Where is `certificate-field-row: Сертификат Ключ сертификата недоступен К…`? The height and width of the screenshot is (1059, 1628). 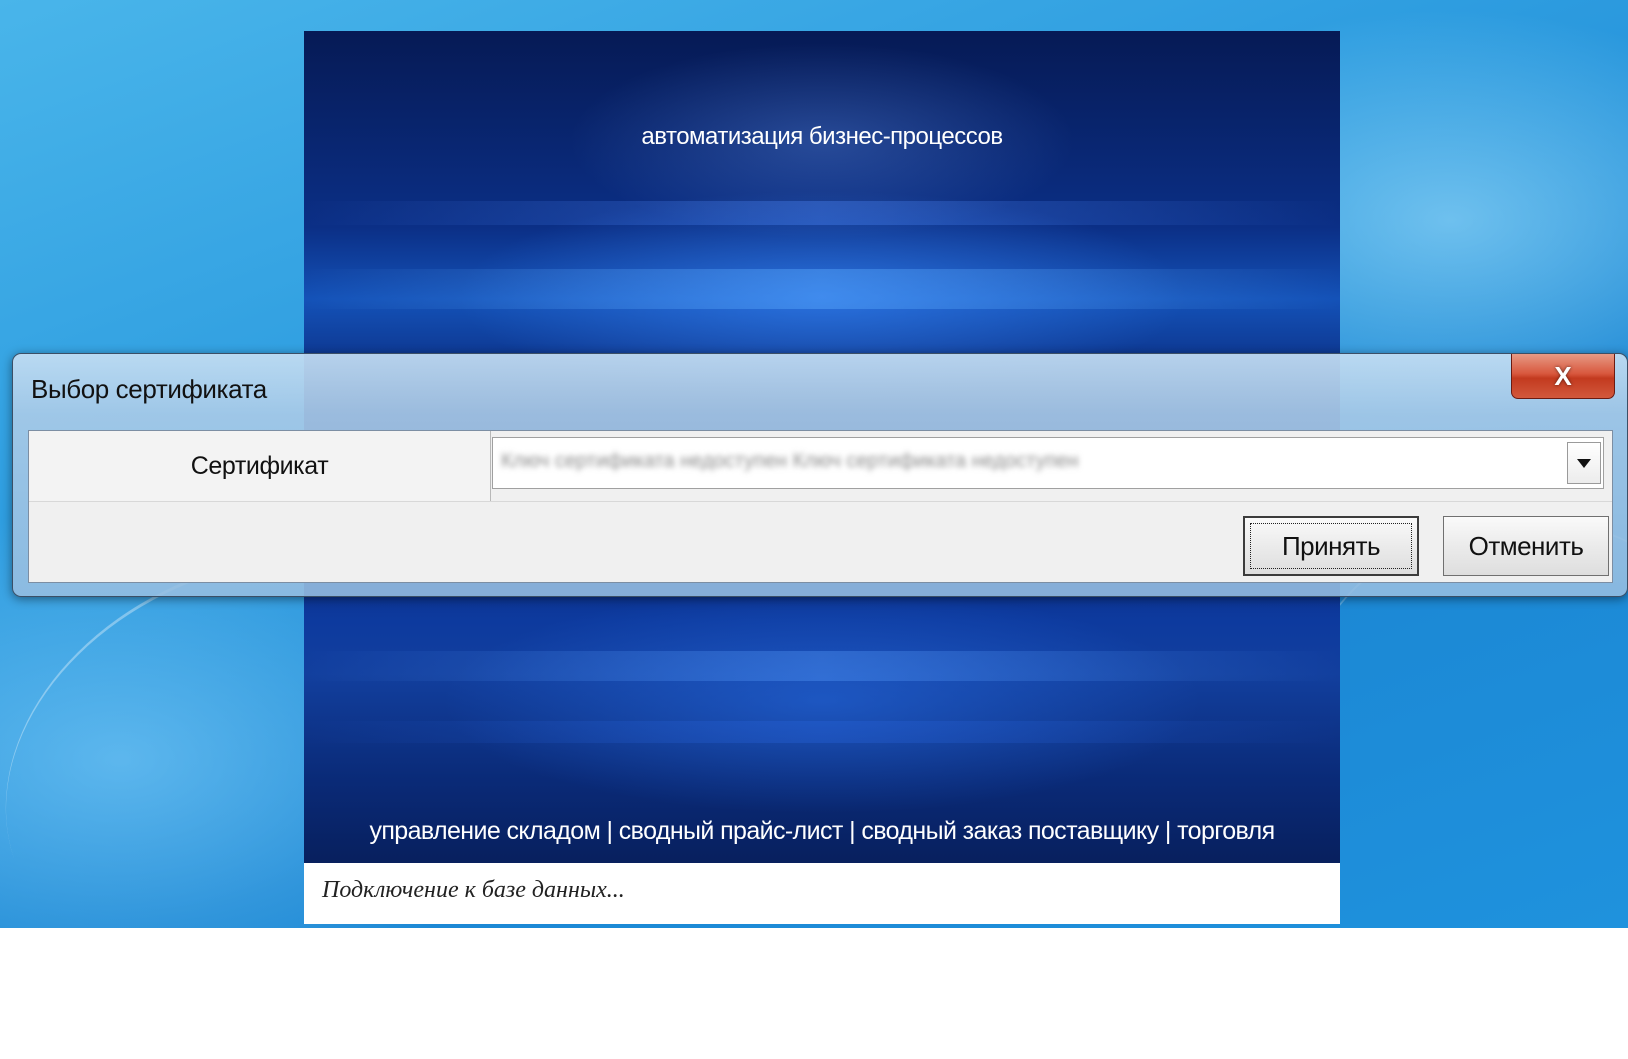
certificate-field-row: Сертификат Ключ сертификата недоступен К… is located at coordinates (820, 466).